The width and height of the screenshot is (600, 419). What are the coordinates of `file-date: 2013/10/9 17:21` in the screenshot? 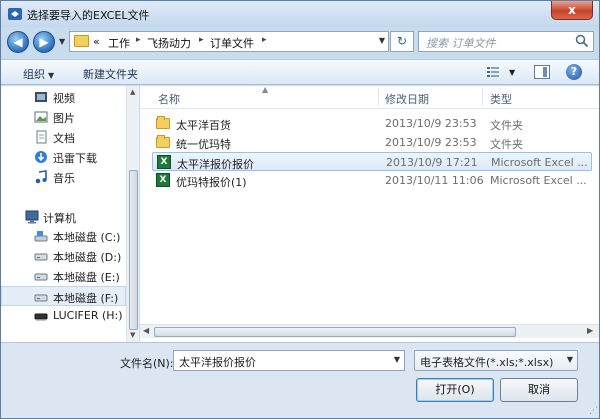 It's located at (432, 162).